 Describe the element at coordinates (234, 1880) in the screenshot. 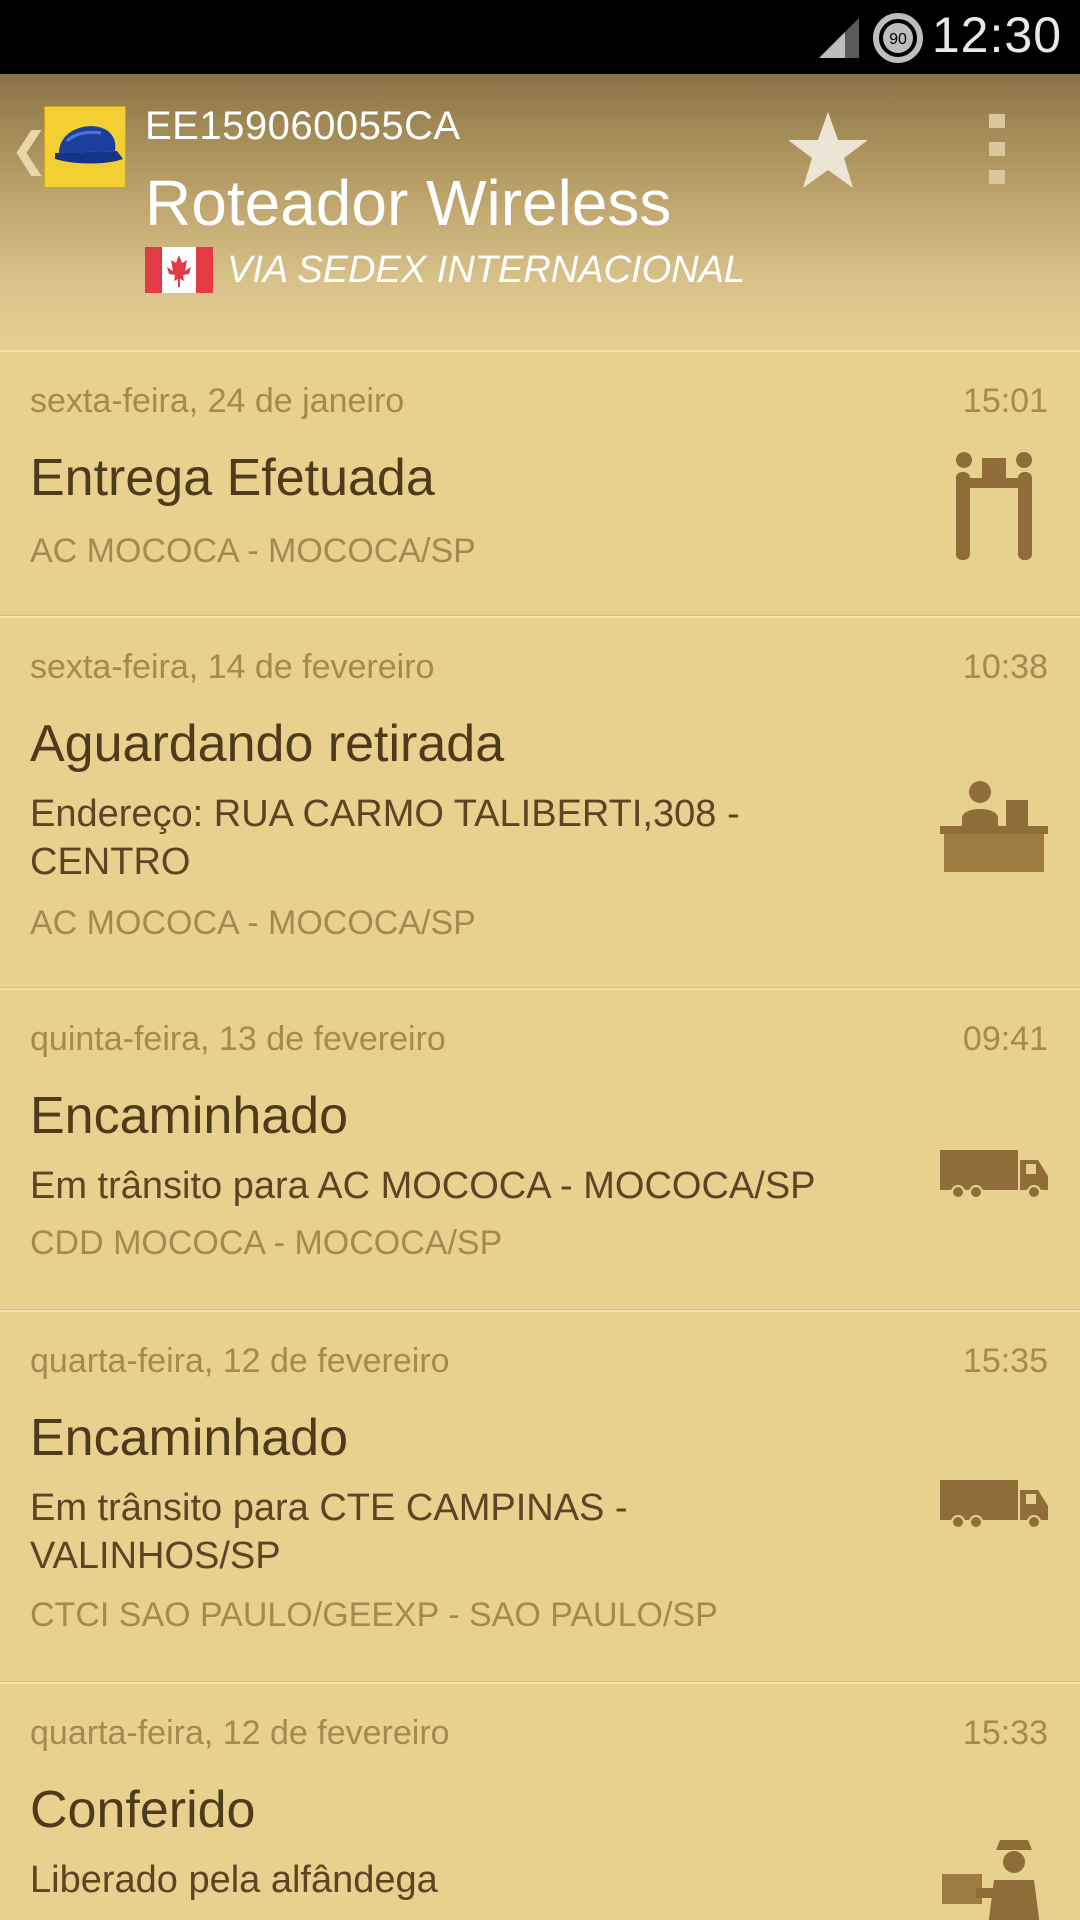

I see `event-detail: Liberado pela alfândega` at that location.